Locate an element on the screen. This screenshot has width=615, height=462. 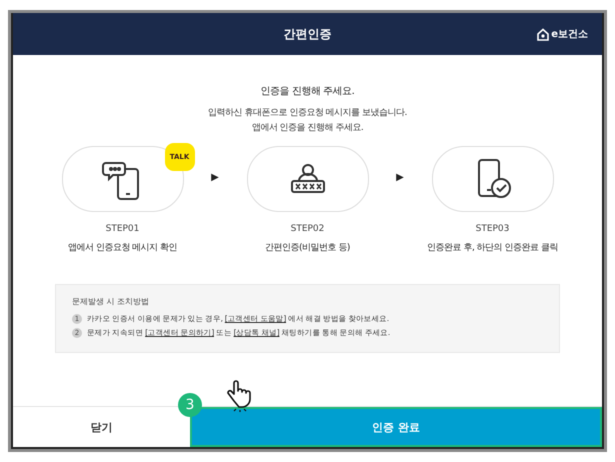
house-logo-icon is located at coordinates (543, 34).